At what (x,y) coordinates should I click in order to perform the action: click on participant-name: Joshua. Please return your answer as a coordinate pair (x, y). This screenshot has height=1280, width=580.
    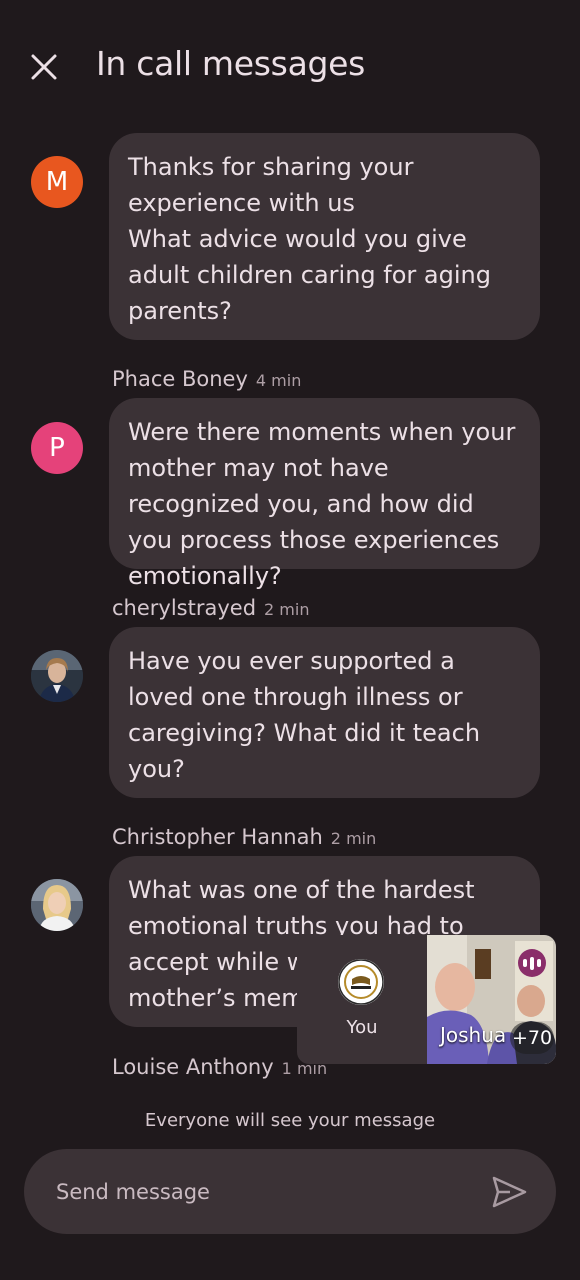
    Looking at the image, I should click on (473, 1035).